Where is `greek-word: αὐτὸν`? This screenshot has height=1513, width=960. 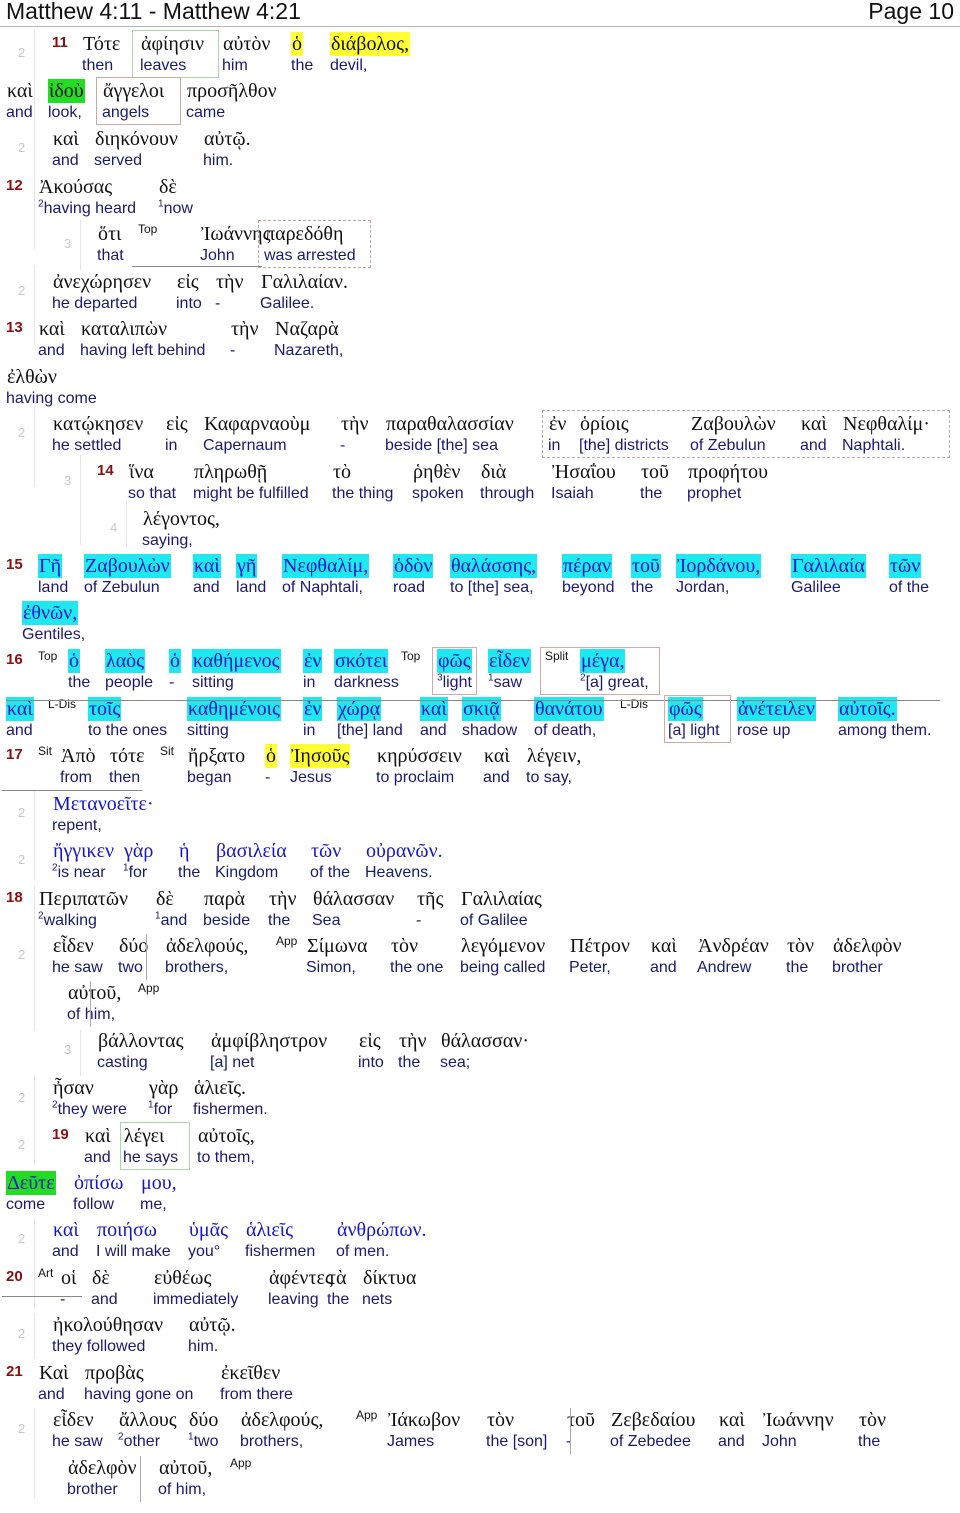
greek-word: αὐτὸν is located at coordinates (247, 44).